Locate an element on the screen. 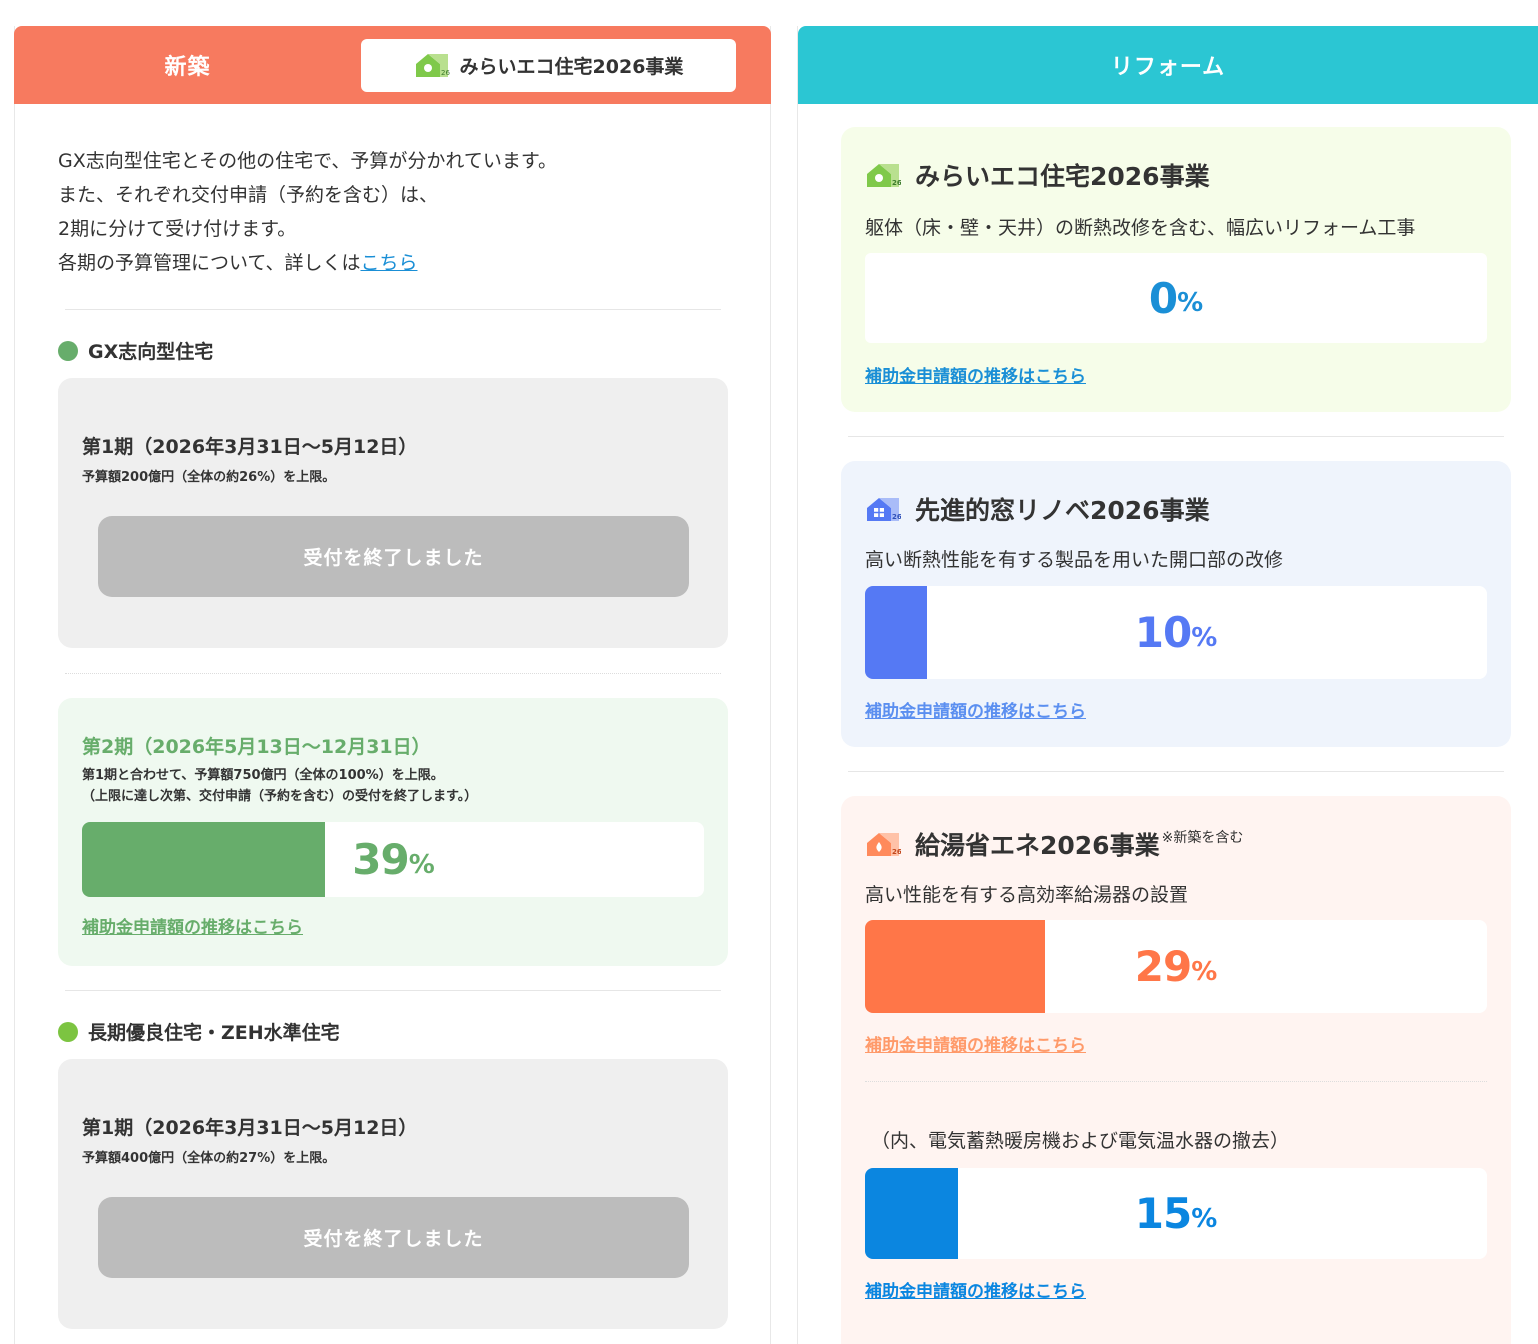  window-reno-title-text: 先進的窓リノベ2026事業 is located at coordinates (1062, 510).